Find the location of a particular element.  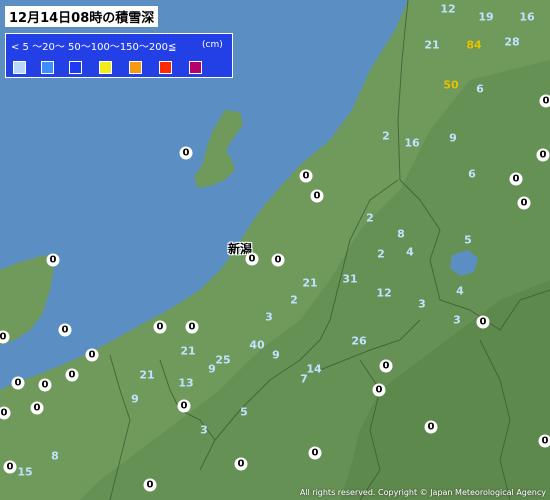

snow-depth-marker: 7 is located at coordinates (304, 379).